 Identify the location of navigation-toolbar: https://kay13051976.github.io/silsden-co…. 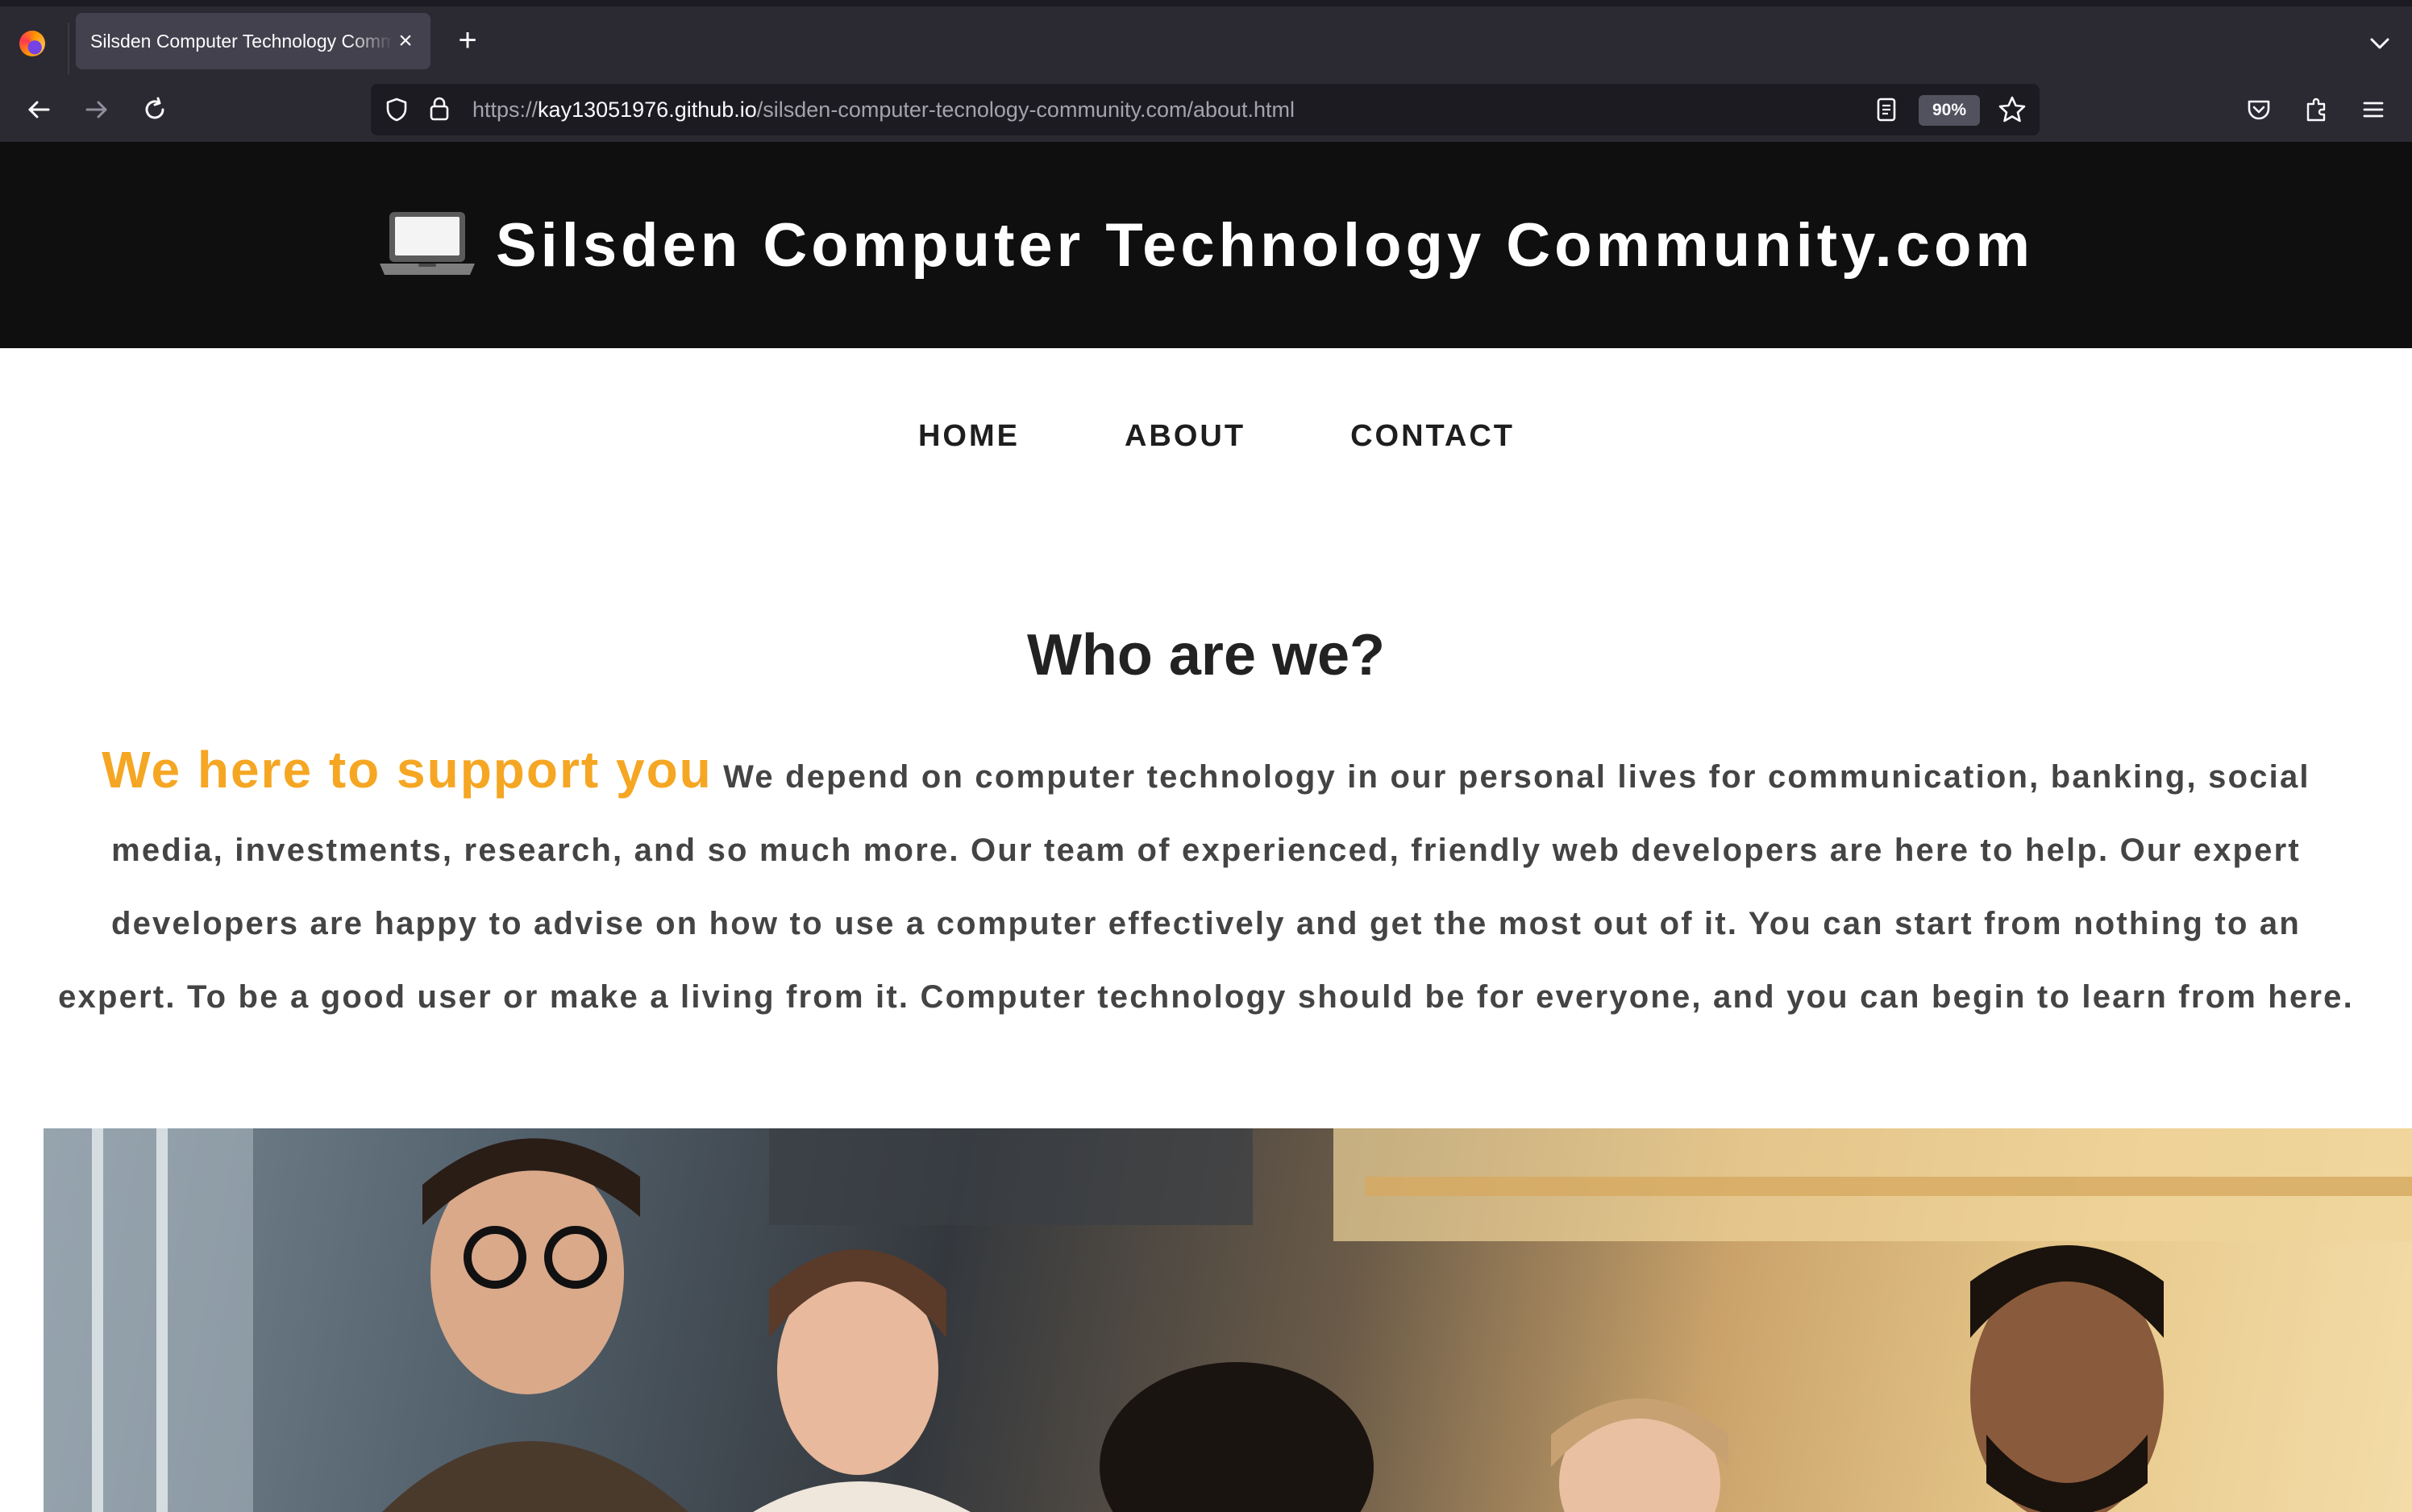
(1206, 109).